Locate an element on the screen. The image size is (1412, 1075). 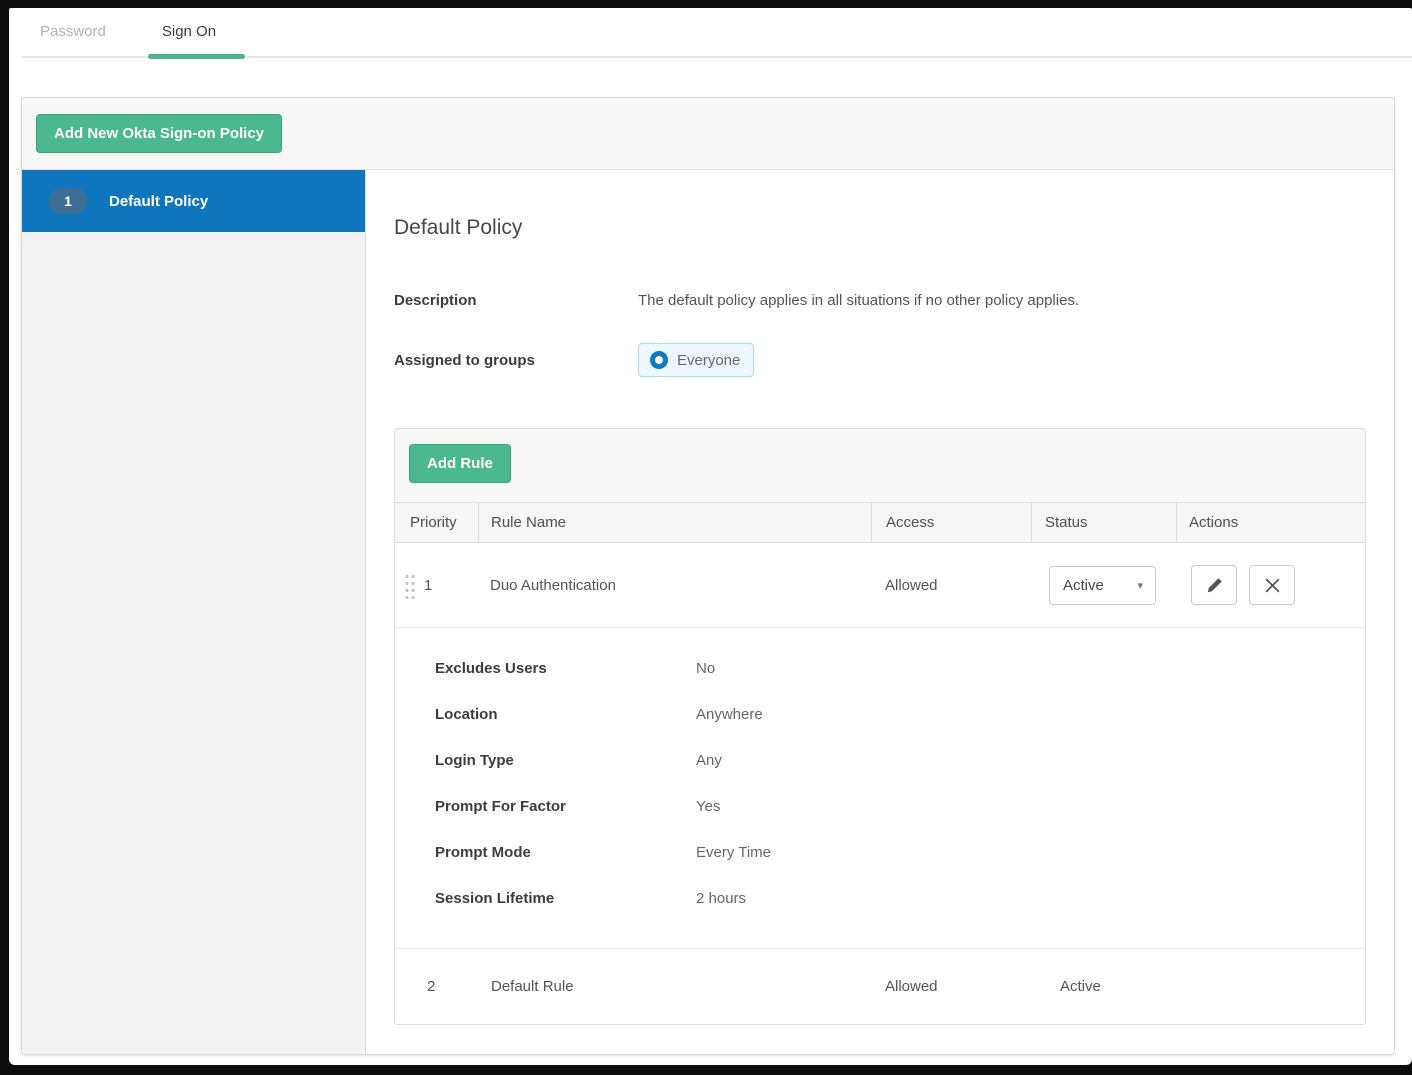
description-label: Description is located at coordinates (435, 300).